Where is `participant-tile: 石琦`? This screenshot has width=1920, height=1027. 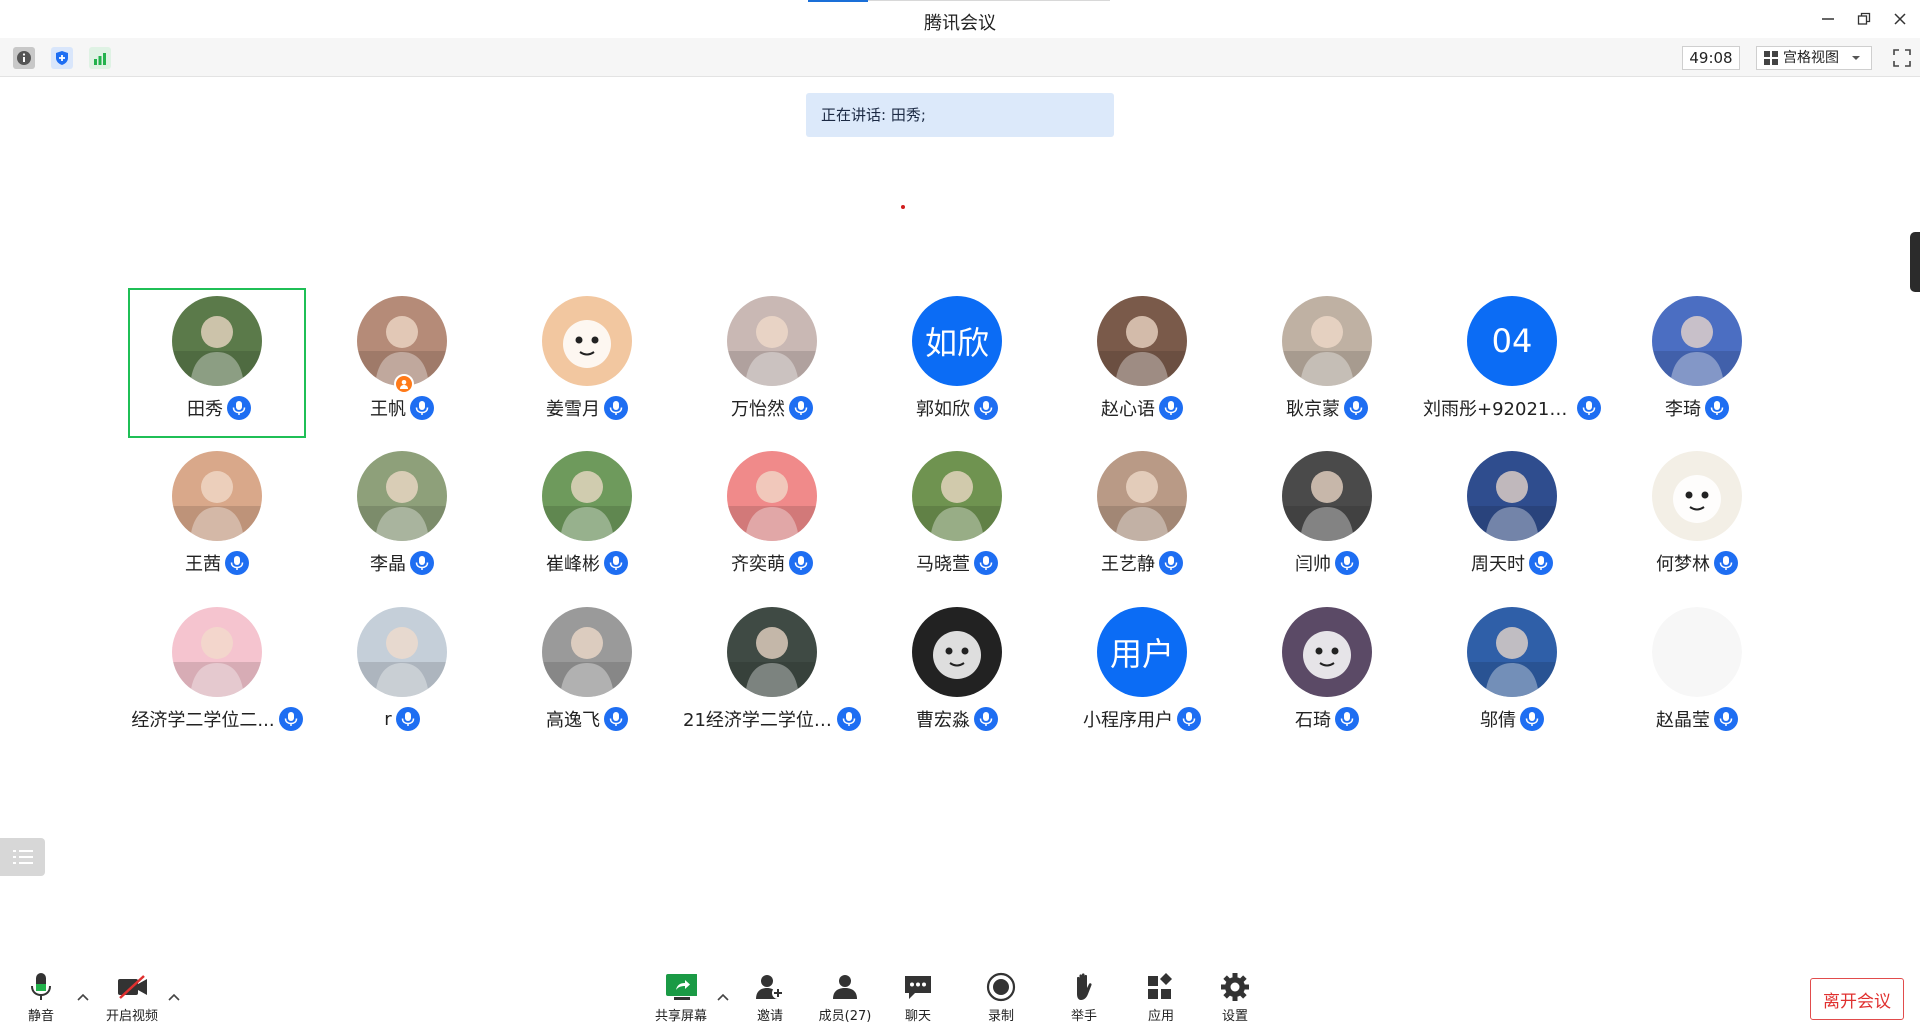
participant-tile: 石琦 is located at coordinates (1327, 674).